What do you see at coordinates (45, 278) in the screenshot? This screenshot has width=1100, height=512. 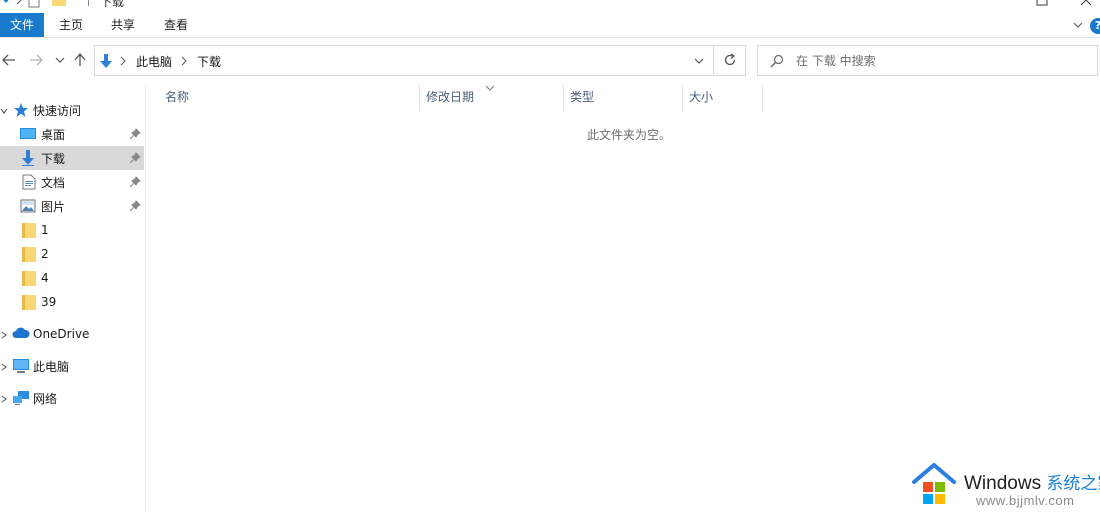 I see `sidebar-item-label: 4` at bounding box center [45, 278].